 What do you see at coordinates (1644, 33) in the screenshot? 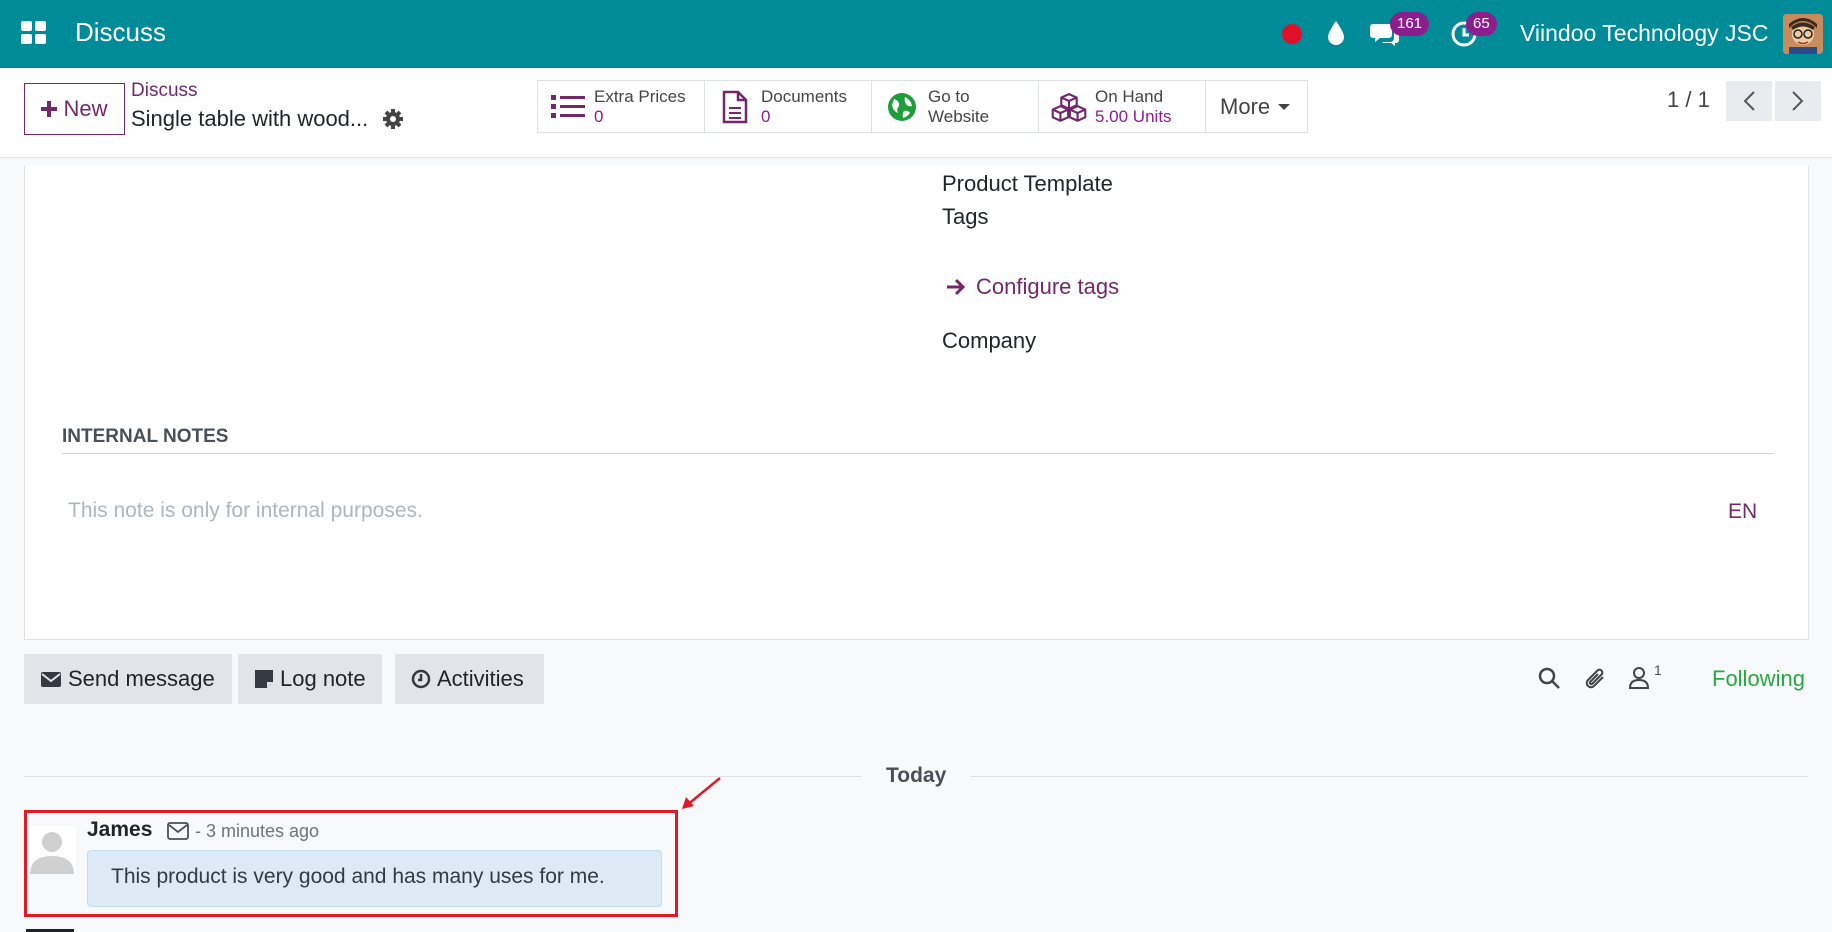
I see `company-switcher: Viindoo Technology JSC` at bounding box center [1644, 33].